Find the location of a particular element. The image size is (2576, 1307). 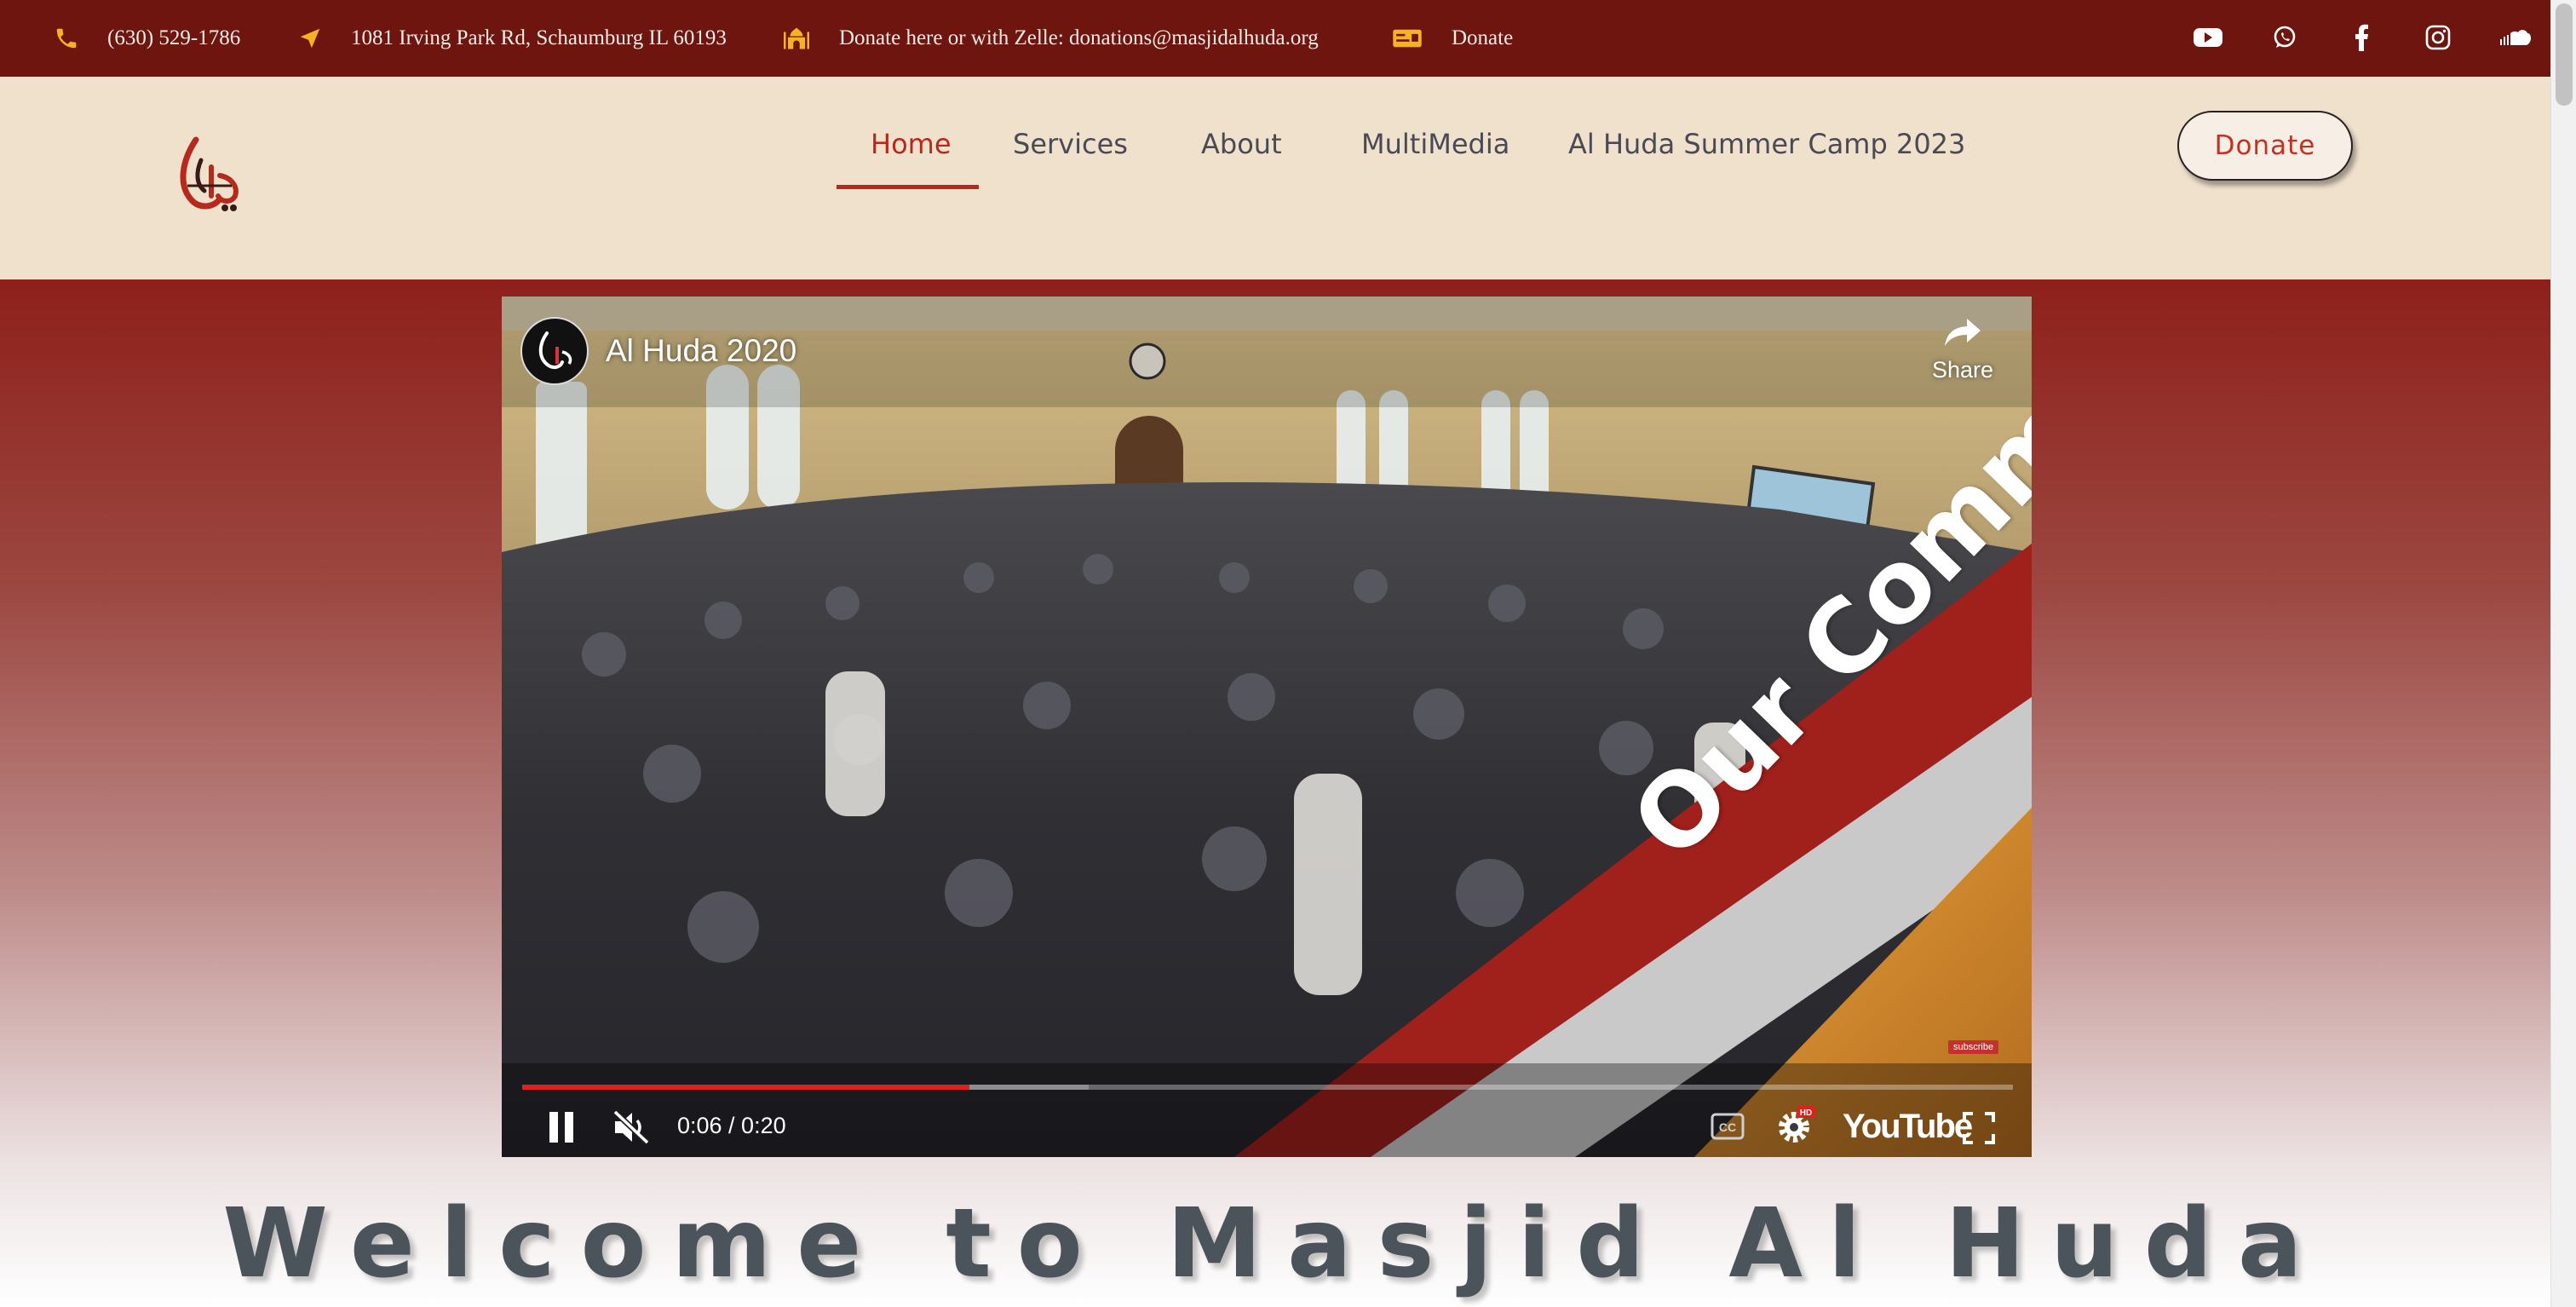

money-card-icon is located at coordinates (1407, 39).